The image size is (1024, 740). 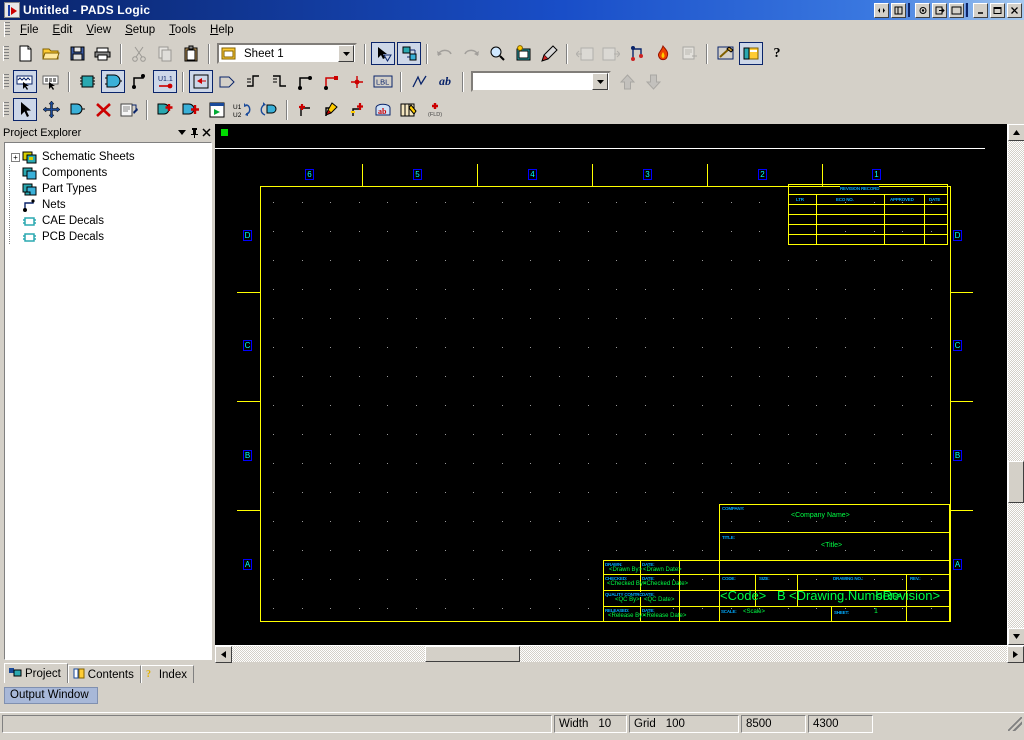 I want to click on print-button, so click(x=103, y=53).